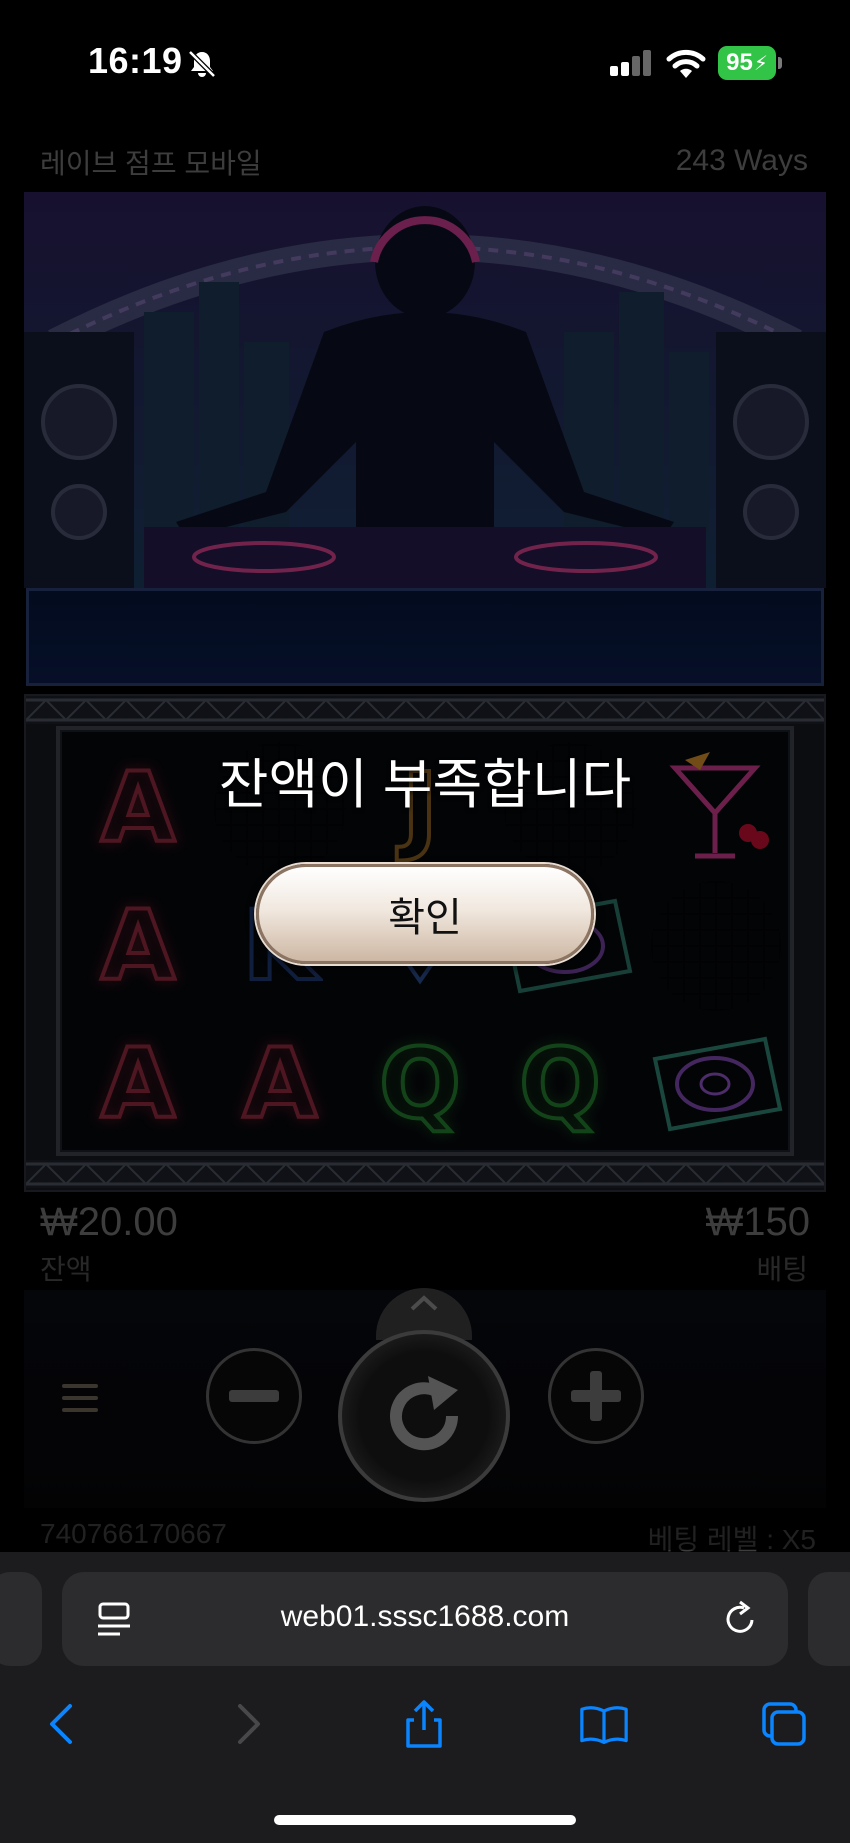  Describe the element at coordinates (782, 1269) in the screenshot. I see `bet-label: 배팅` at that location.